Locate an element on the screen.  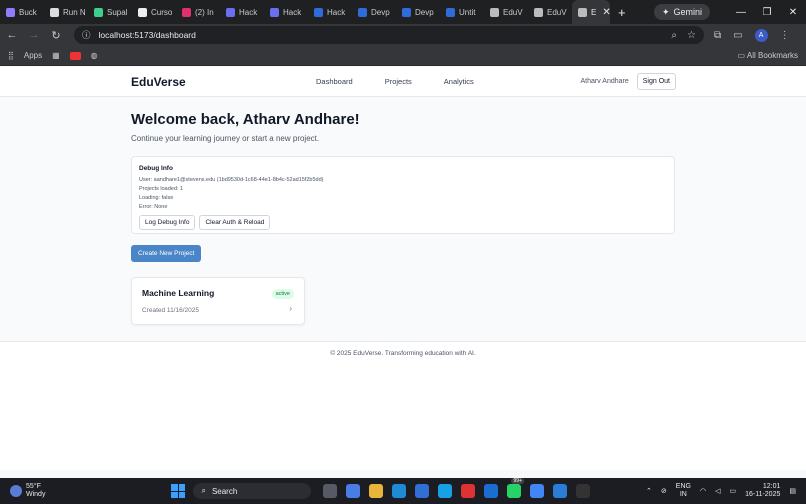
nav-analytics: Analytics is located at coordinates (459, 81).